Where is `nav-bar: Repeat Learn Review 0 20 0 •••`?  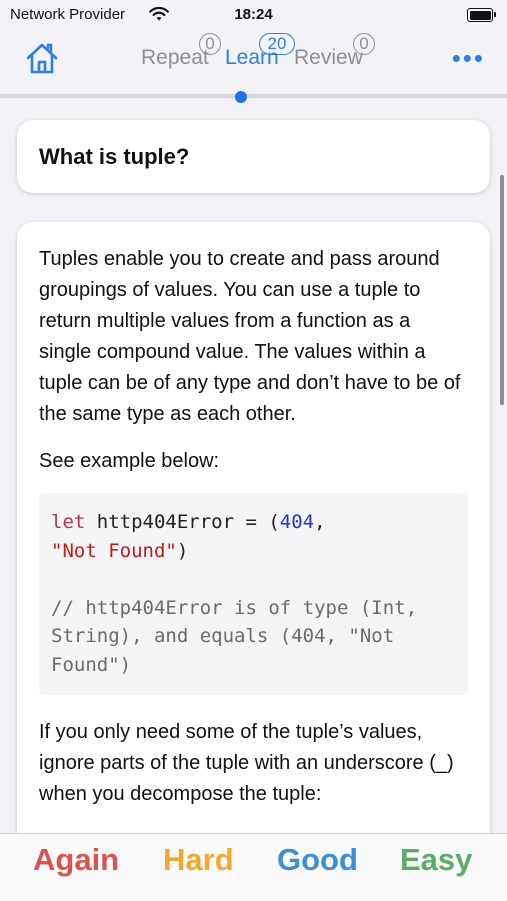 nav-bar: Repeat Learn Review 0 20 0 ••• is located at coordinates (253, 61).